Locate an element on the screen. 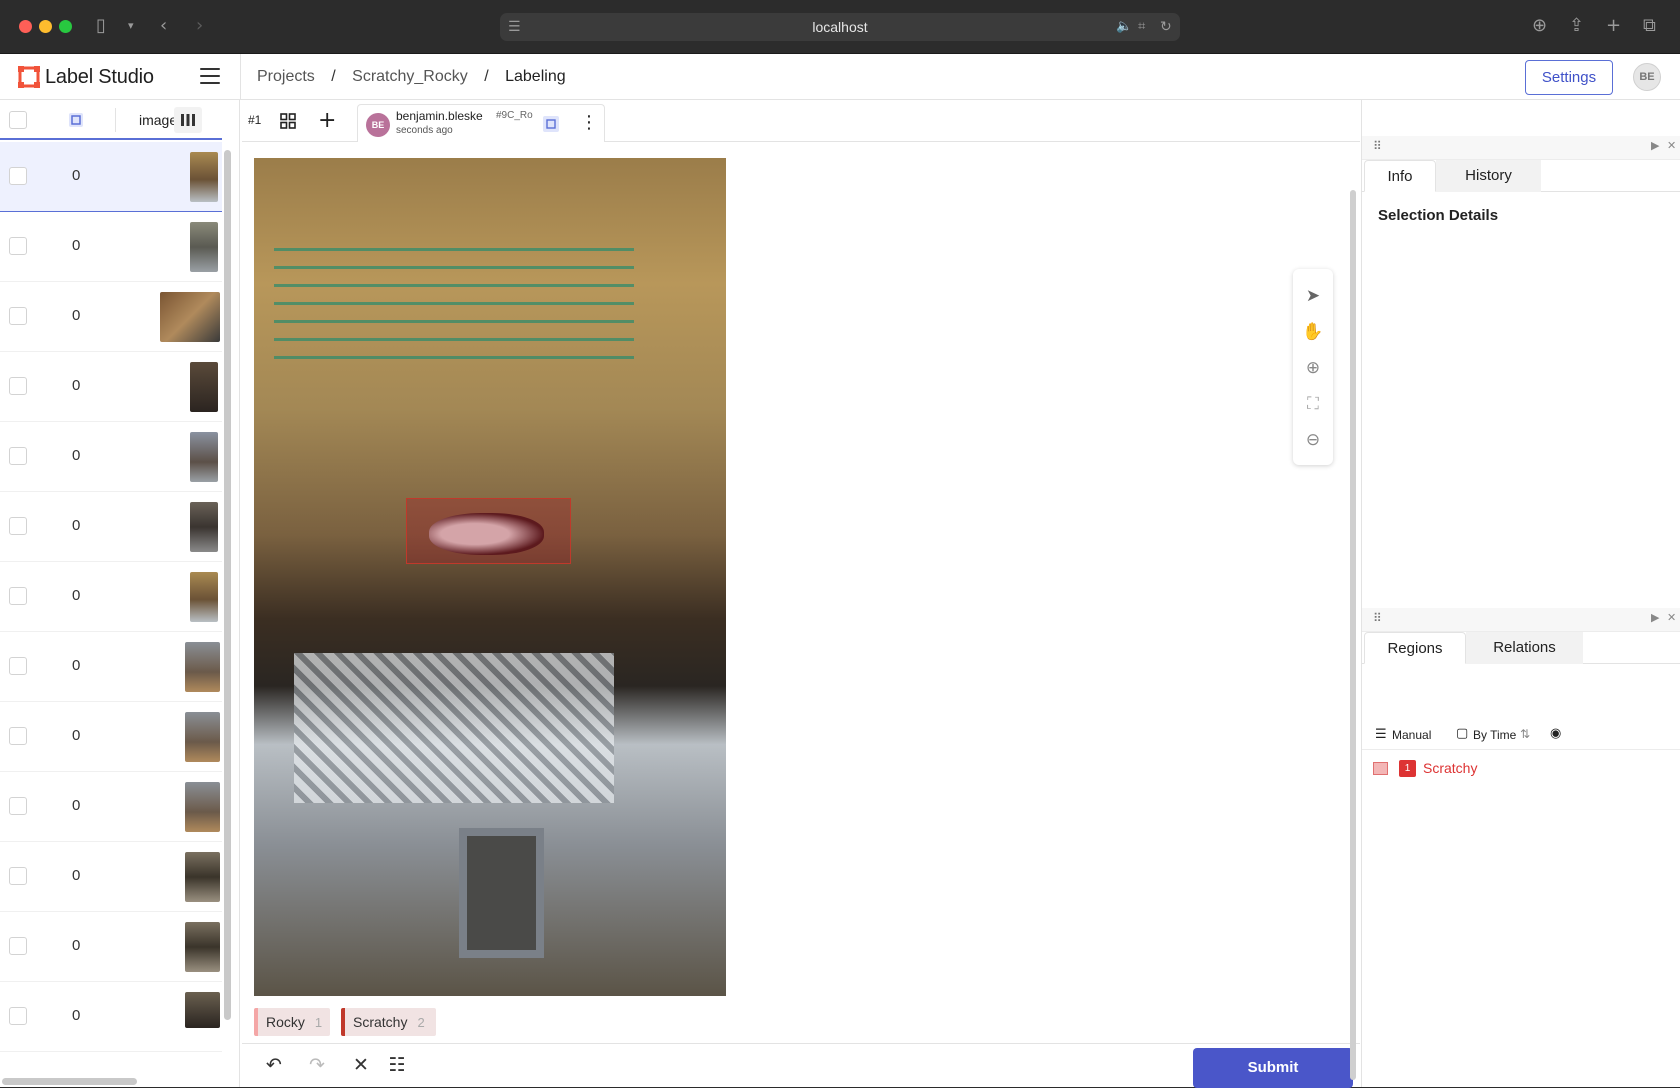 The width and height of the screenshot is (1680, 1088). pan-hand-icon: ✋ is located at coordinates (1313, 332).